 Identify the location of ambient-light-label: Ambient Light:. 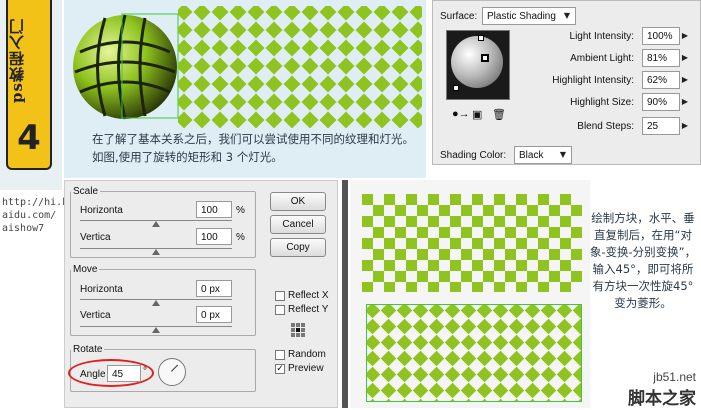
(602, 58).